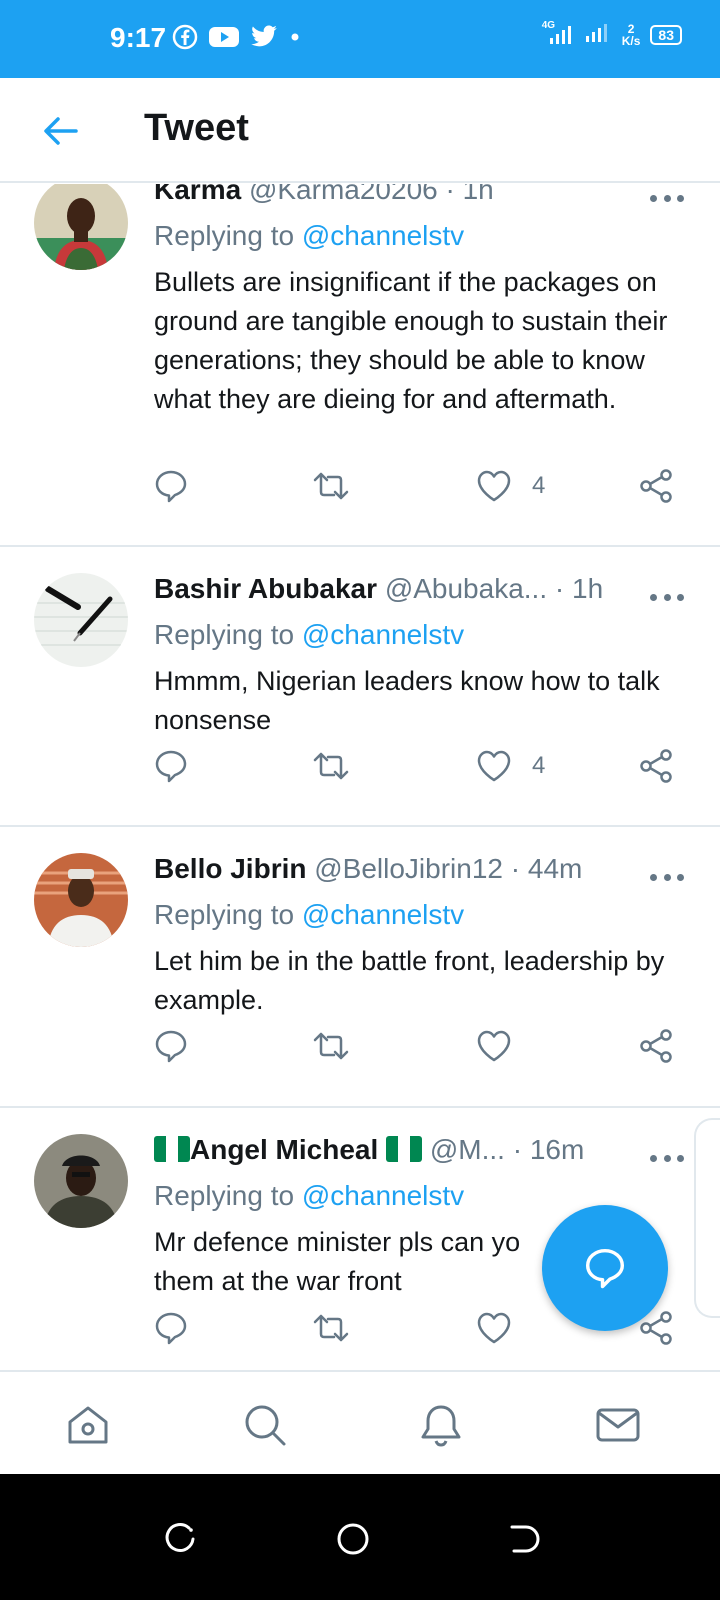 This screenshot has width=720, height=1600. Describe the element at coordinates (539, 485) in the screenshot. I see `like-count: 4` at that location.